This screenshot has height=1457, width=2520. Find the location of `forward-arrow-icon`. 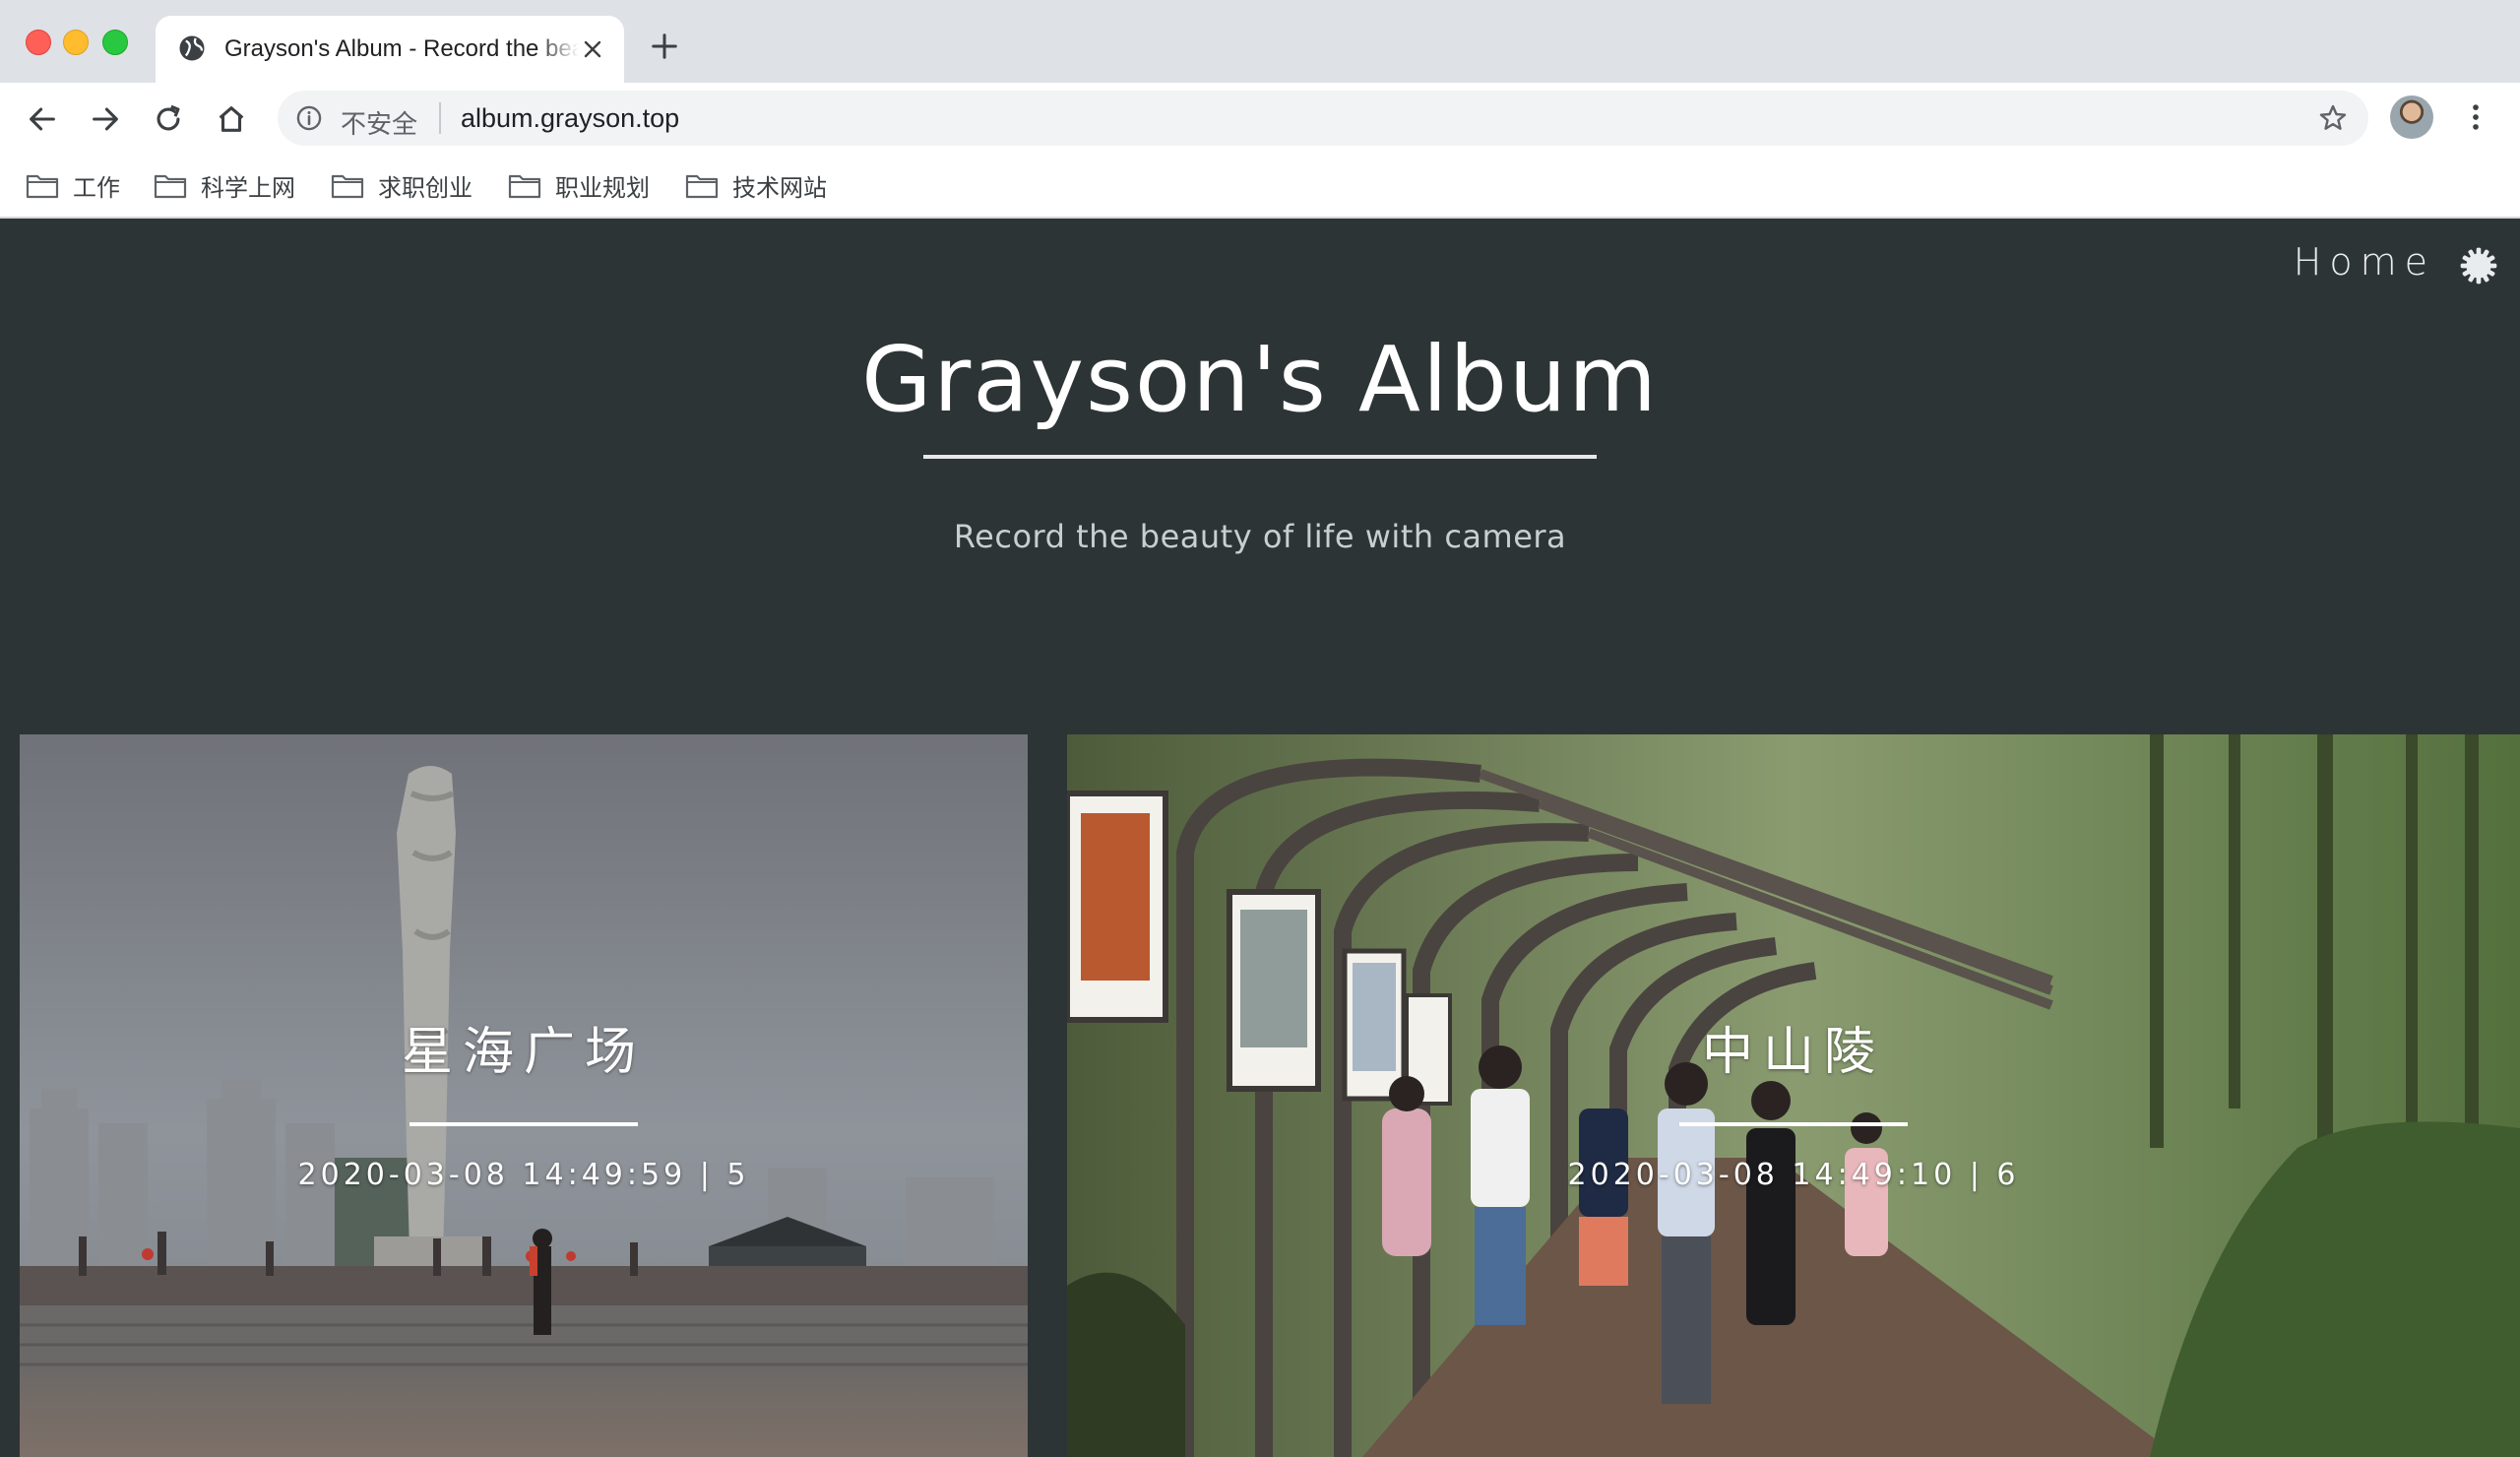

forward-arrow-icon is located at coordinates (105, 119).